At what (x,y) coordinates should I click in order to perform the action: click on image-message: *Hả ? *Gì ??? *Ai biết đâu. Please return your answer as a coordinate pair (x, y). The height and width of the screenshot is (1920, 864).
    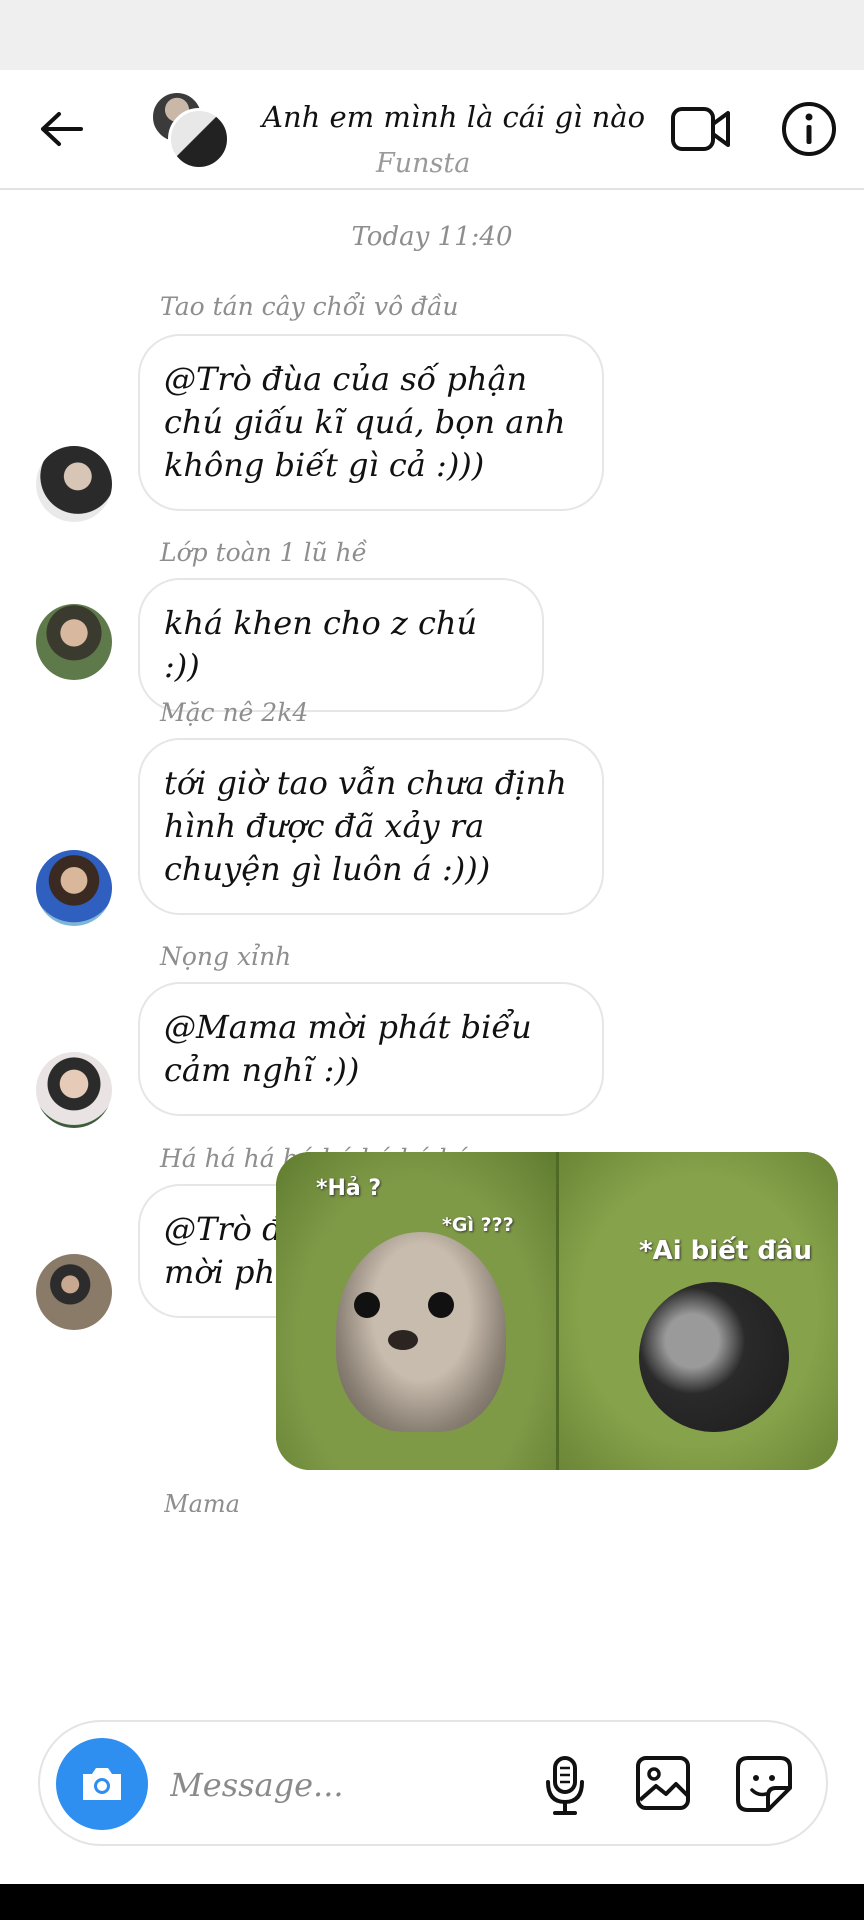
    Looking at the image, I should click on (557, 1311).